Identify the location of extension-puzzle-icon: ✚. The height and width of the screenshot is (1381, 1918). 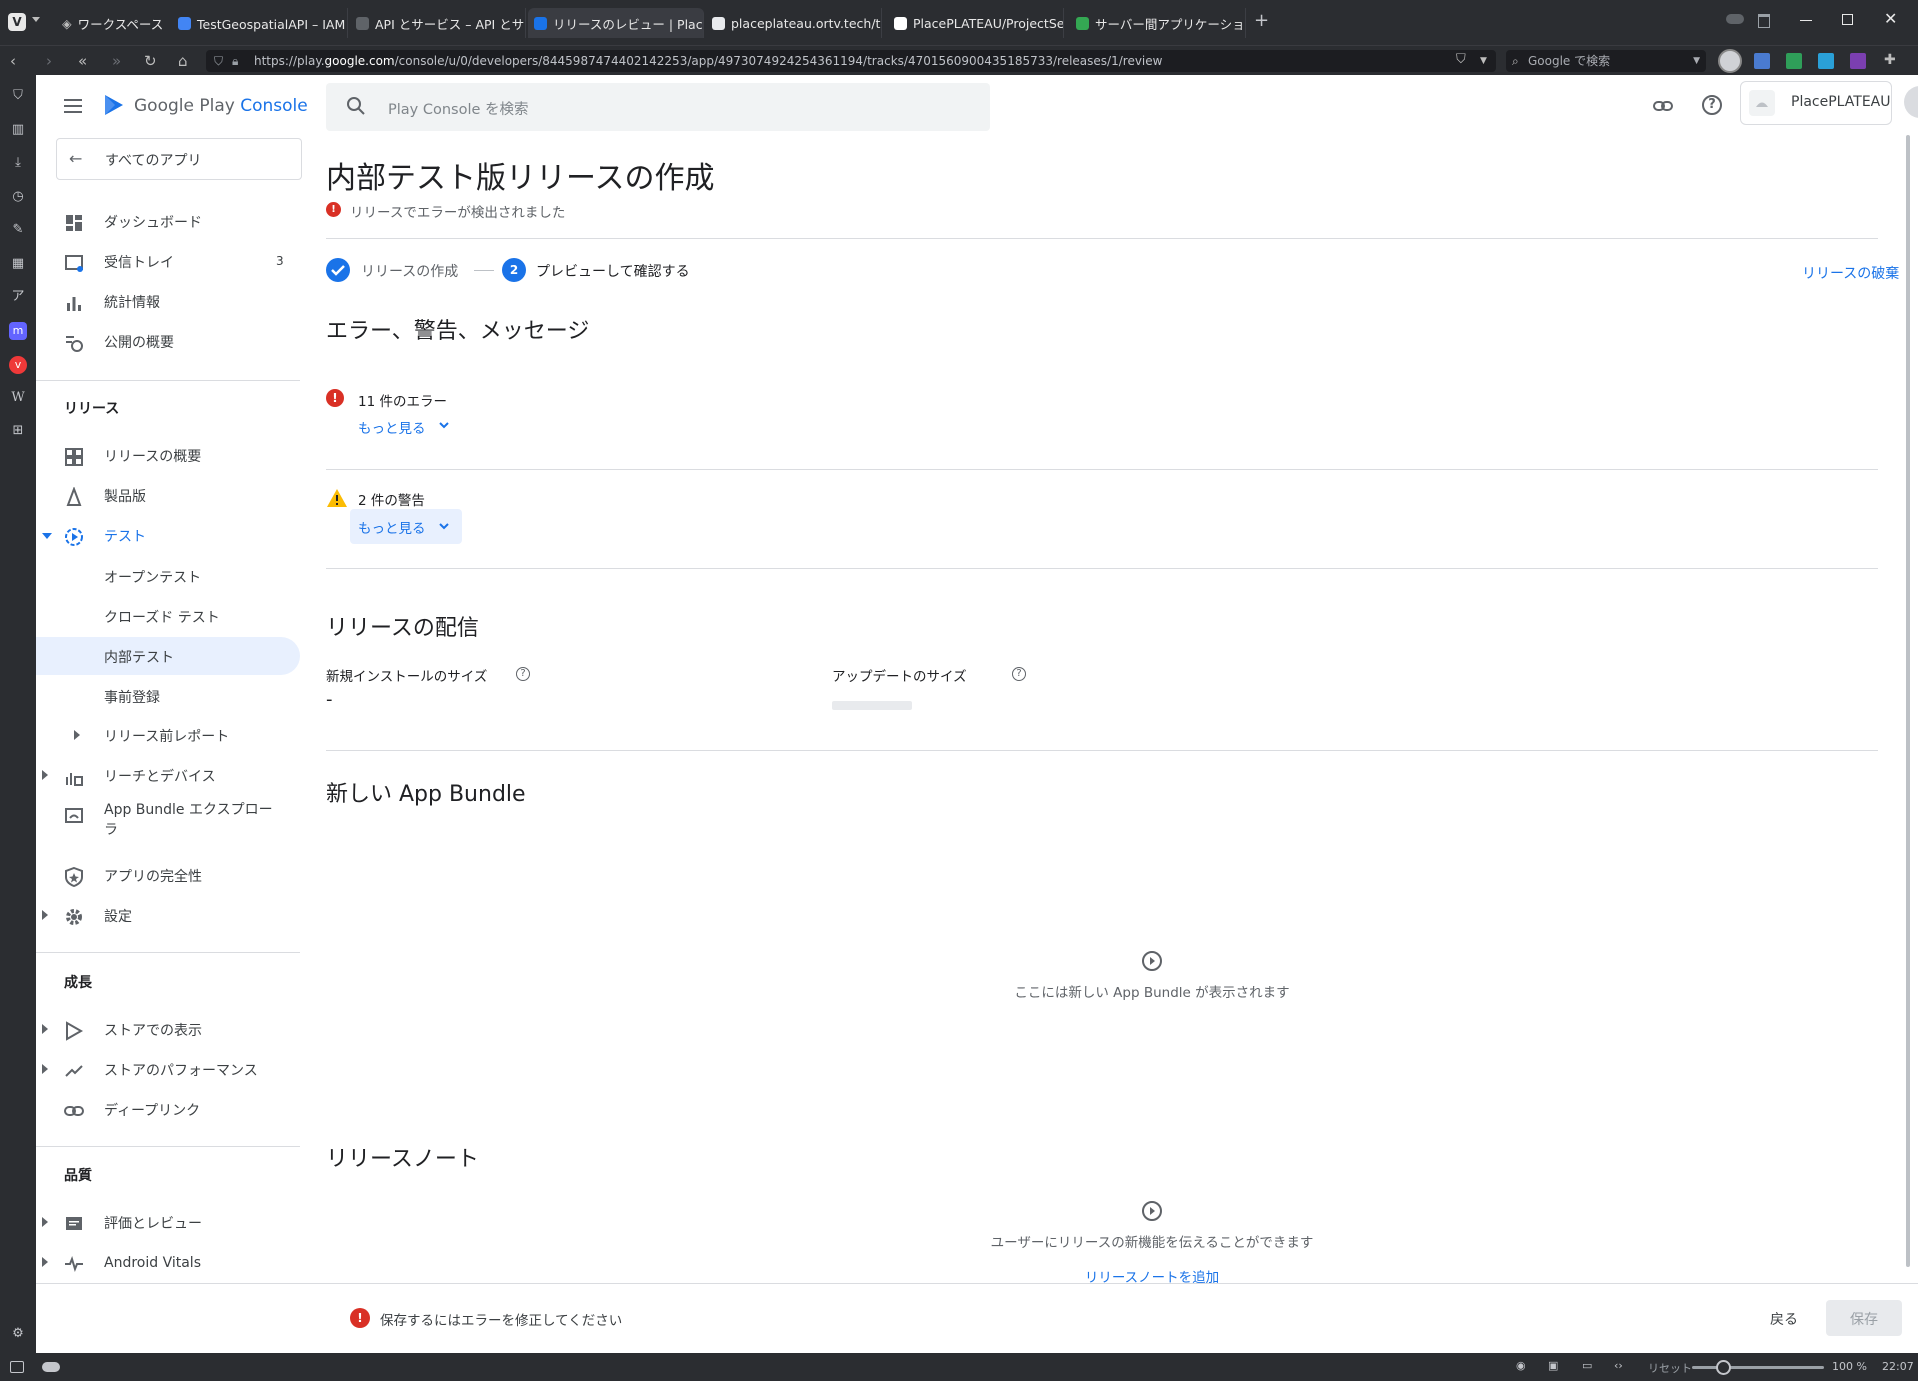
(1890, 60).